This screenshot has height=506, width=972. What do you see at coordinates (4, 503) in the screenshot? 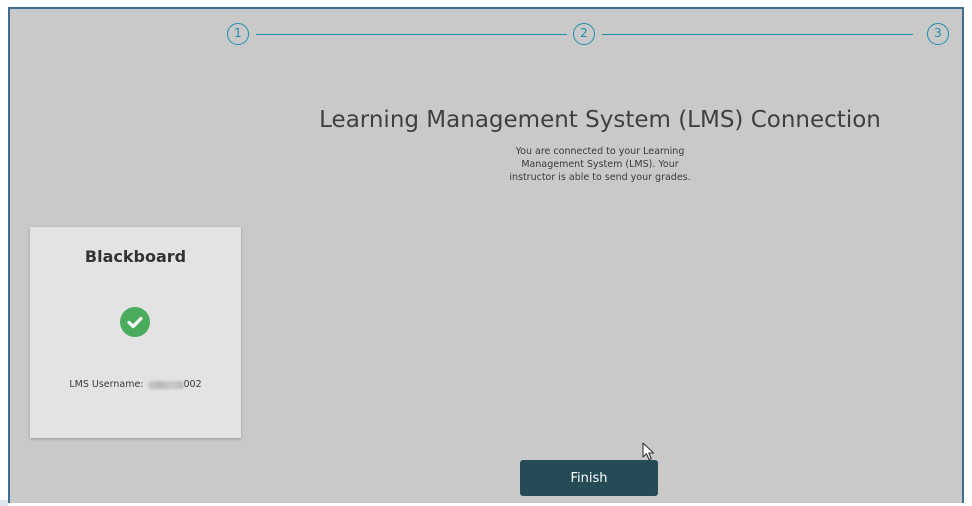
I see `outer-background-strip` at bounding box center [4, 503].